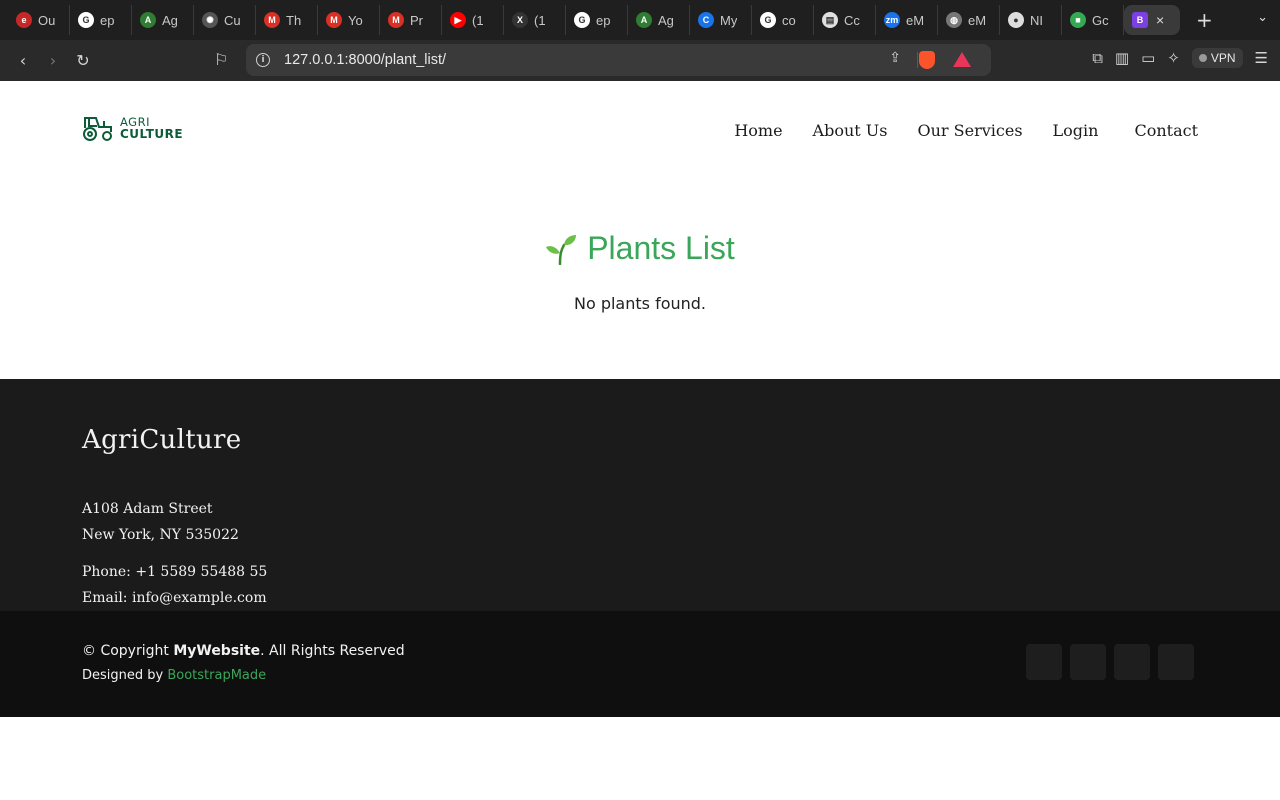  Describe the element at coordinates (640, 758) in the screenshot. I see `page-bottom-space` at that location.